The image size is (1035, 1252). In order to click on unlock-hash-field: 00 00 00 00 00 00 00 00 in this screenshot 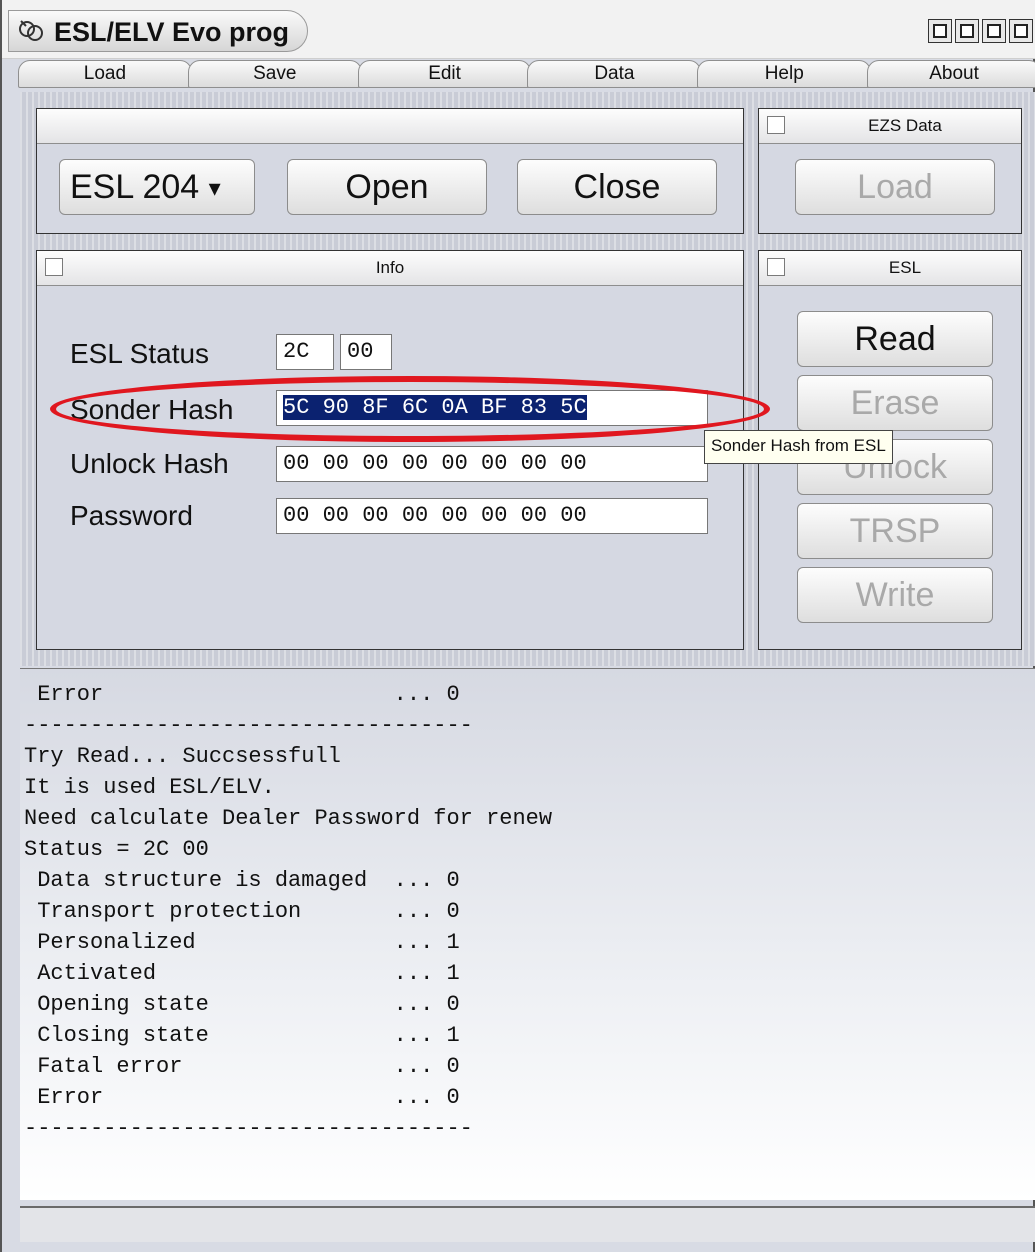, I will do `click(492, 464)`.